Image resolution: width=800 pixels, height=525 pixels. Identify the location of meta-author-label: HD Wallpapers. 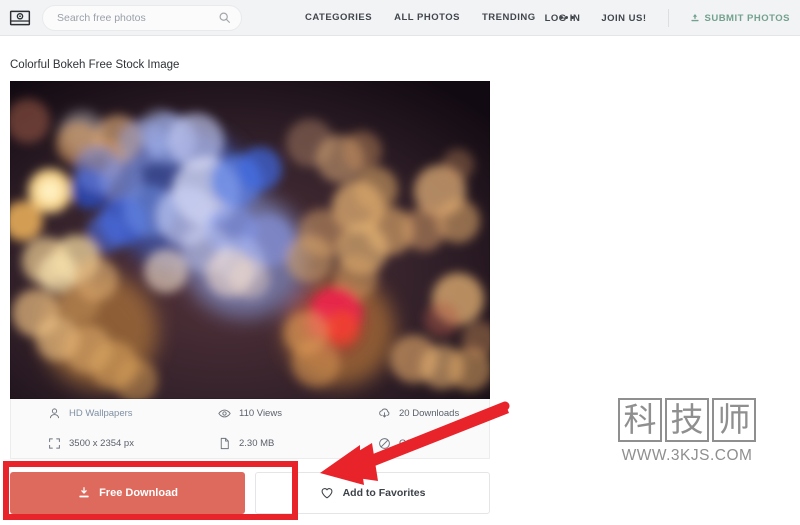
(101, 413).